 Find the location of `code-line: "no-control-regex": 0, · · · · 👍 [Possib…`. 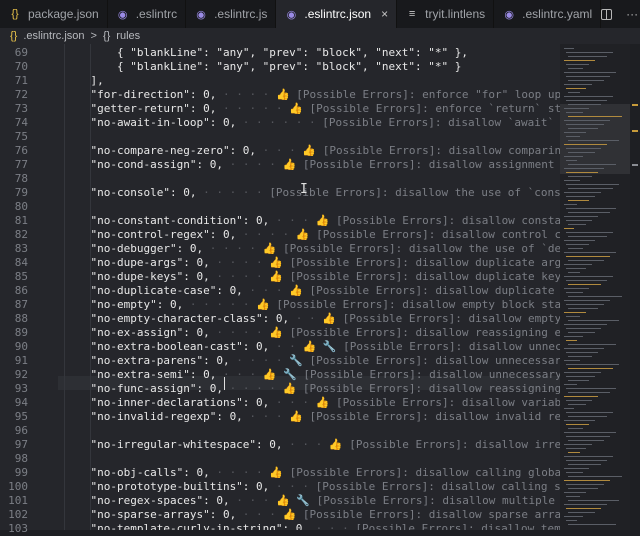

code-line: "no-control-regex": 0, · · · · 👍 [Possib… is located at coordinates (312, 235).